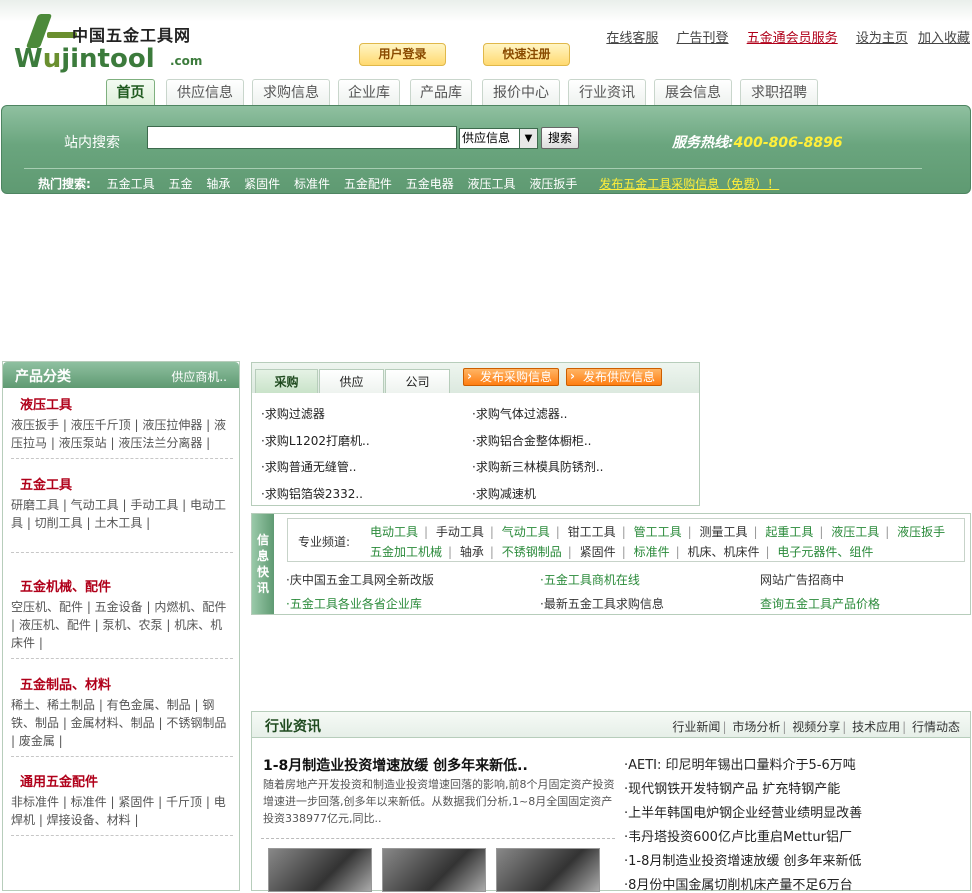 Image resolution: width=972 pixels, height=893 pixels. Describe the element at coordinates (394, 532) in the screenshot. I see `channel-link: 电动工具` at that location.